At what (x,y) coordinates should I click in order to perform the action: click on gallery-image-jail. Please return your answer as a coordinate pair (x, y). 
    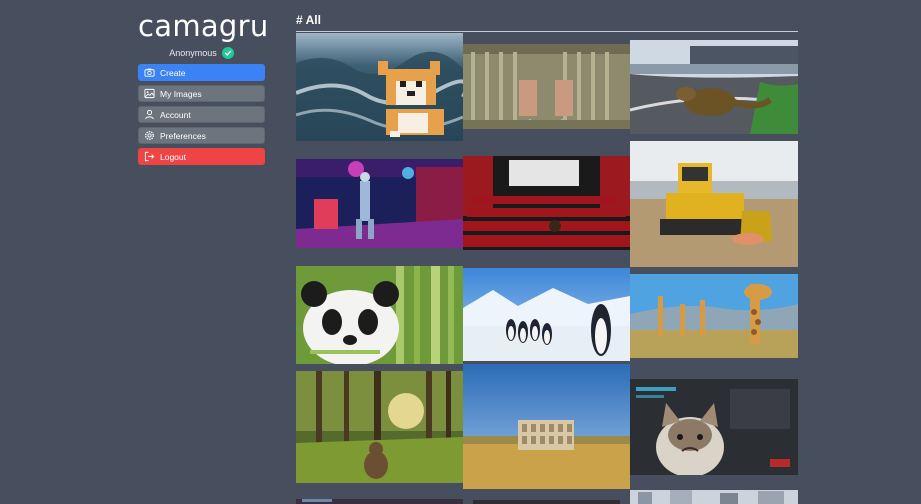
    Looking at the image, I should click on (546, 86).